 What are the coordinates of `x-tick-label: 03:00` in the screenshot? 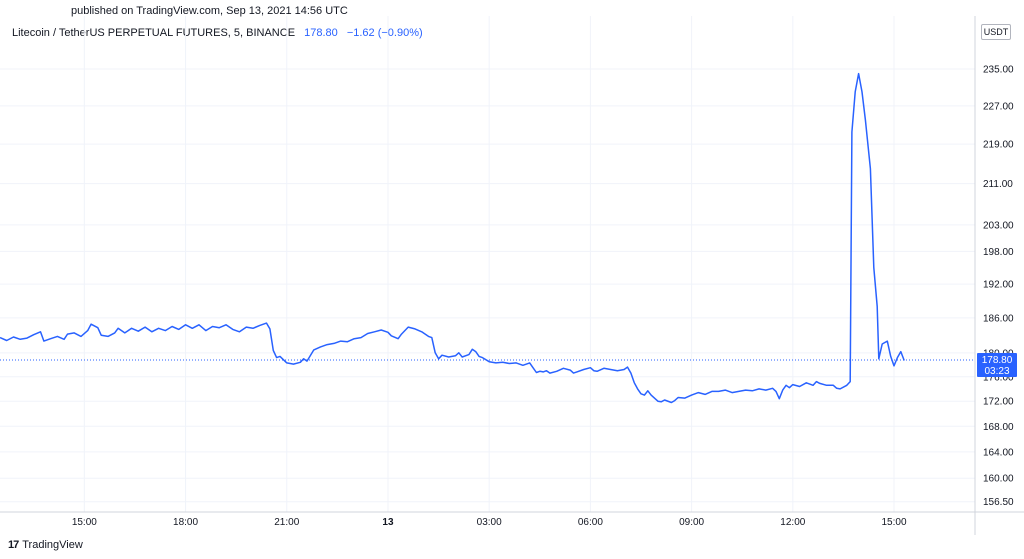 It's located at (489, 522).